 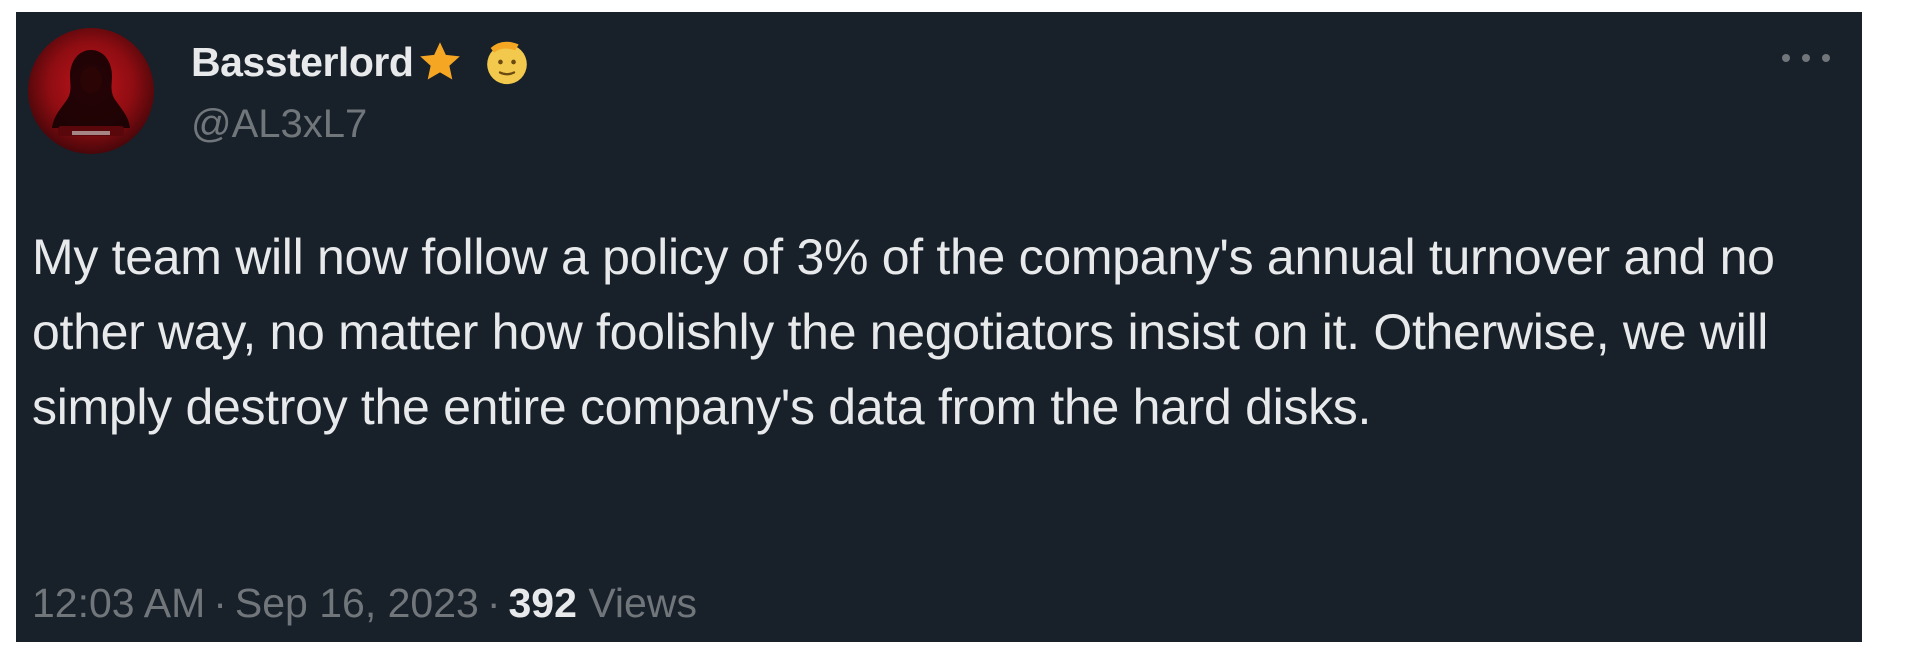 What do you see at coordinates (440, 61) in the screenshot?
I see `star-icon` at bounding box center [440, 61].